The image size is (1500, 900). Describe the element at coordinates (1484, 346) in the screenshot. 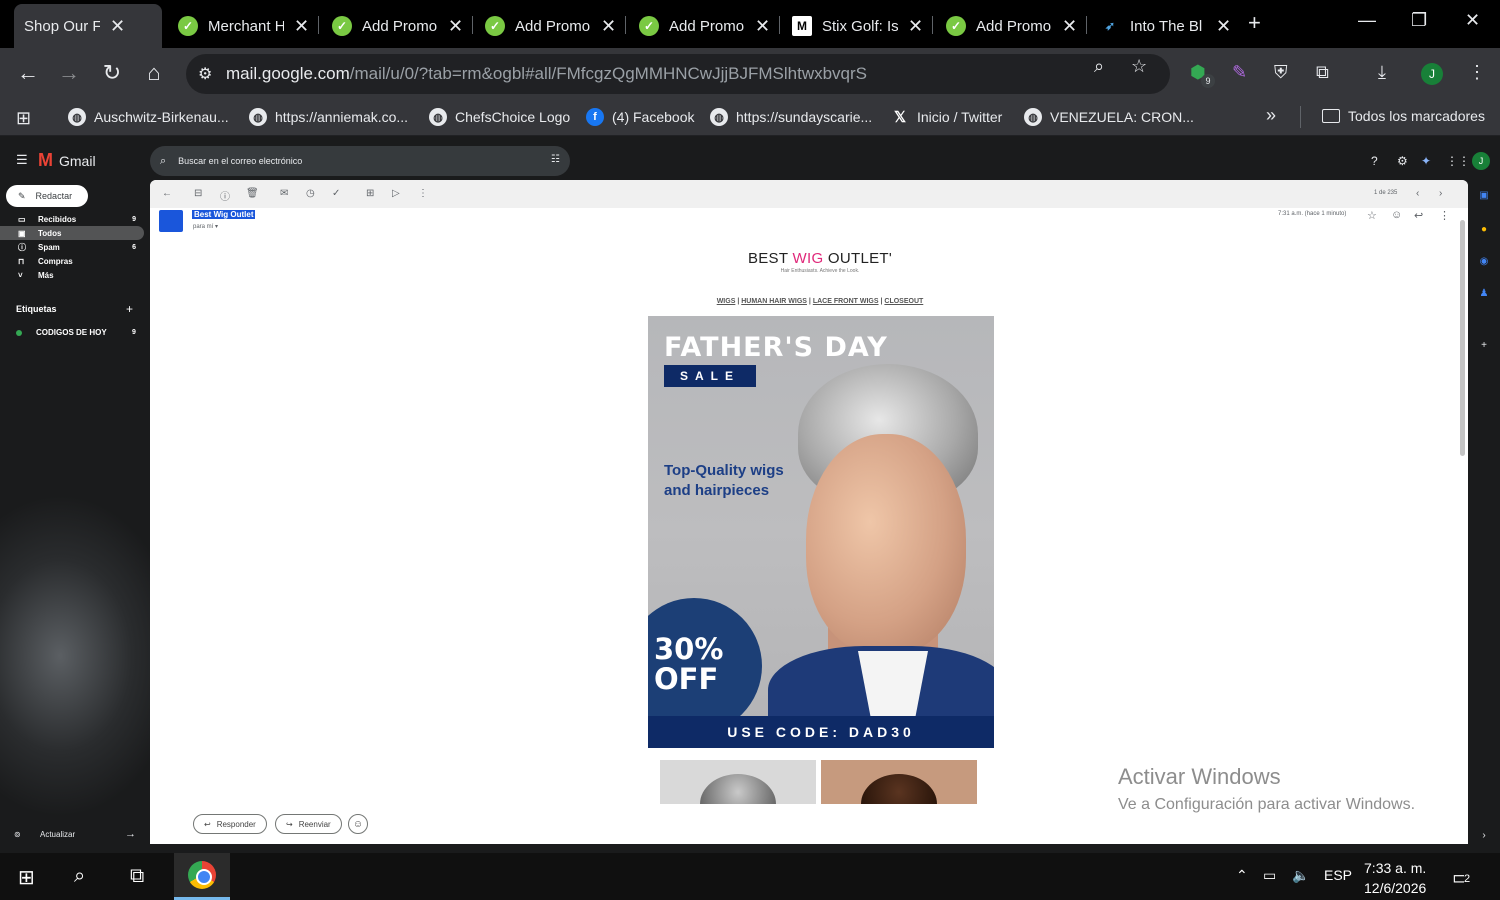

I see `get-addons-icon: +` at that location.